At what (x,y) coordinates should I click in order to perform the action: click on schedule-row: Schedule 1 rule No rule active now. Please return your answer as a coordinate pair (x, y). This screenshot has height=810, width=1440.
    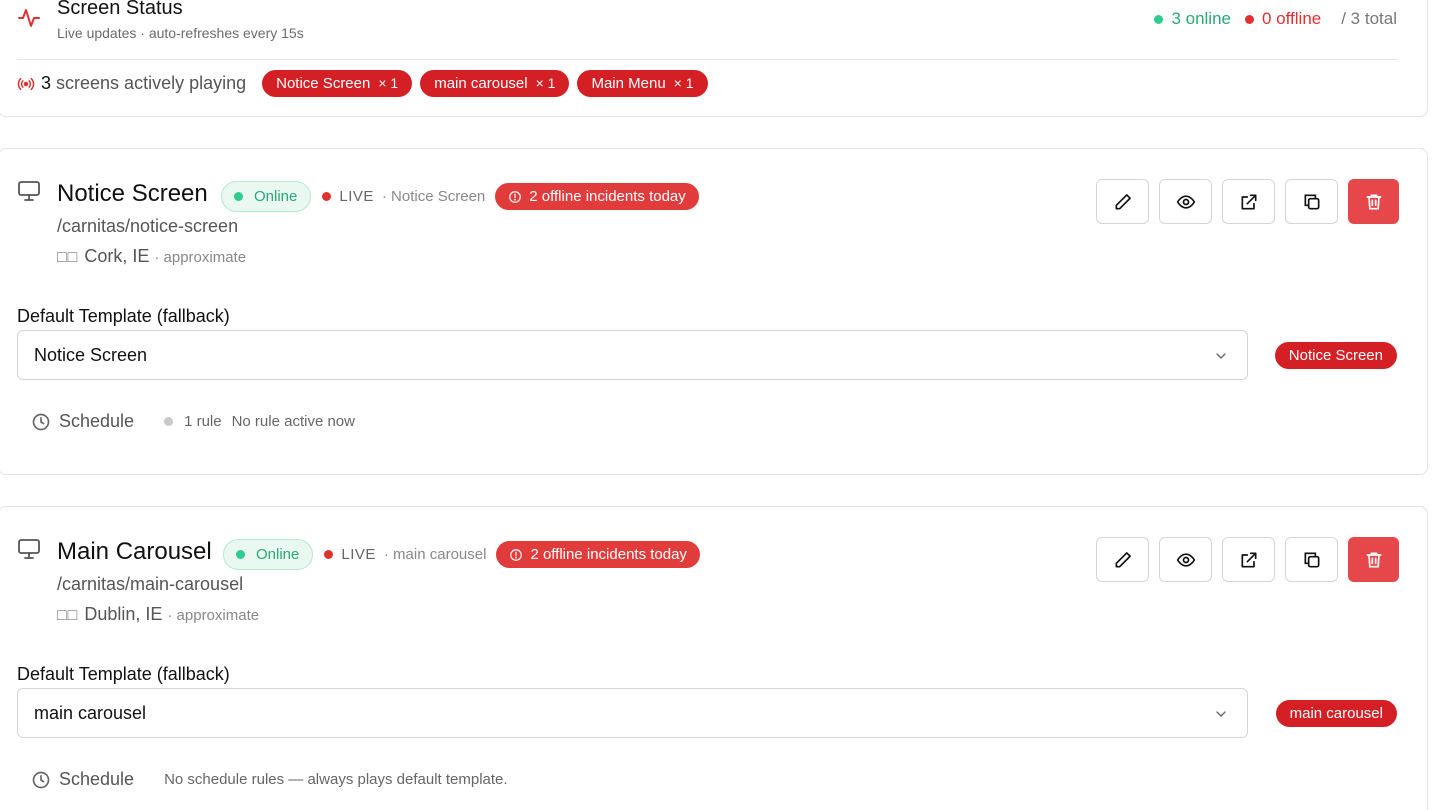
    Looking at the image, I should click on (193, 421).